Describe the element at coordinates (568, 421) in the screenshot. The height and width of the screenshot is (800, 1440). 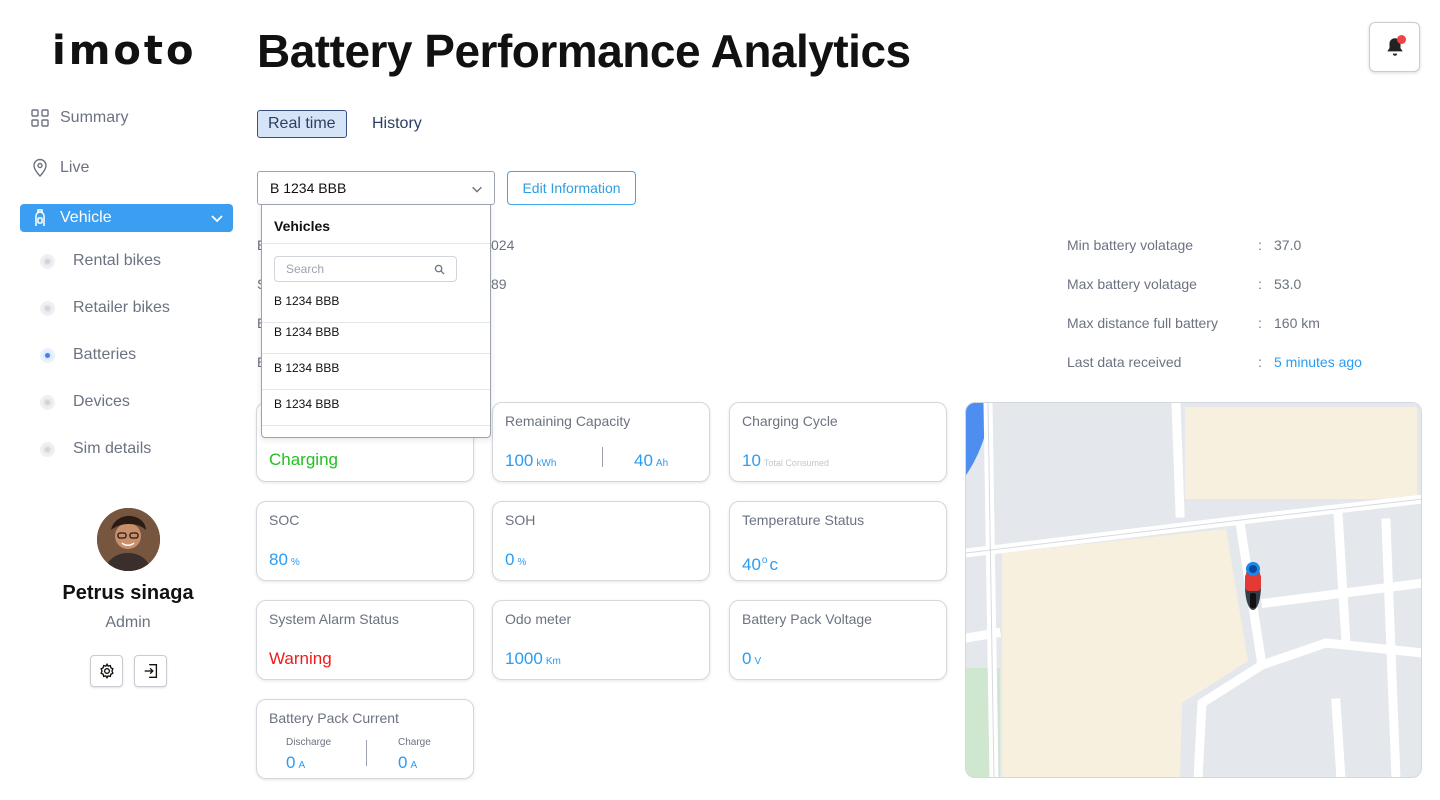
I see `card-title: Remaining Capacity` at that location.